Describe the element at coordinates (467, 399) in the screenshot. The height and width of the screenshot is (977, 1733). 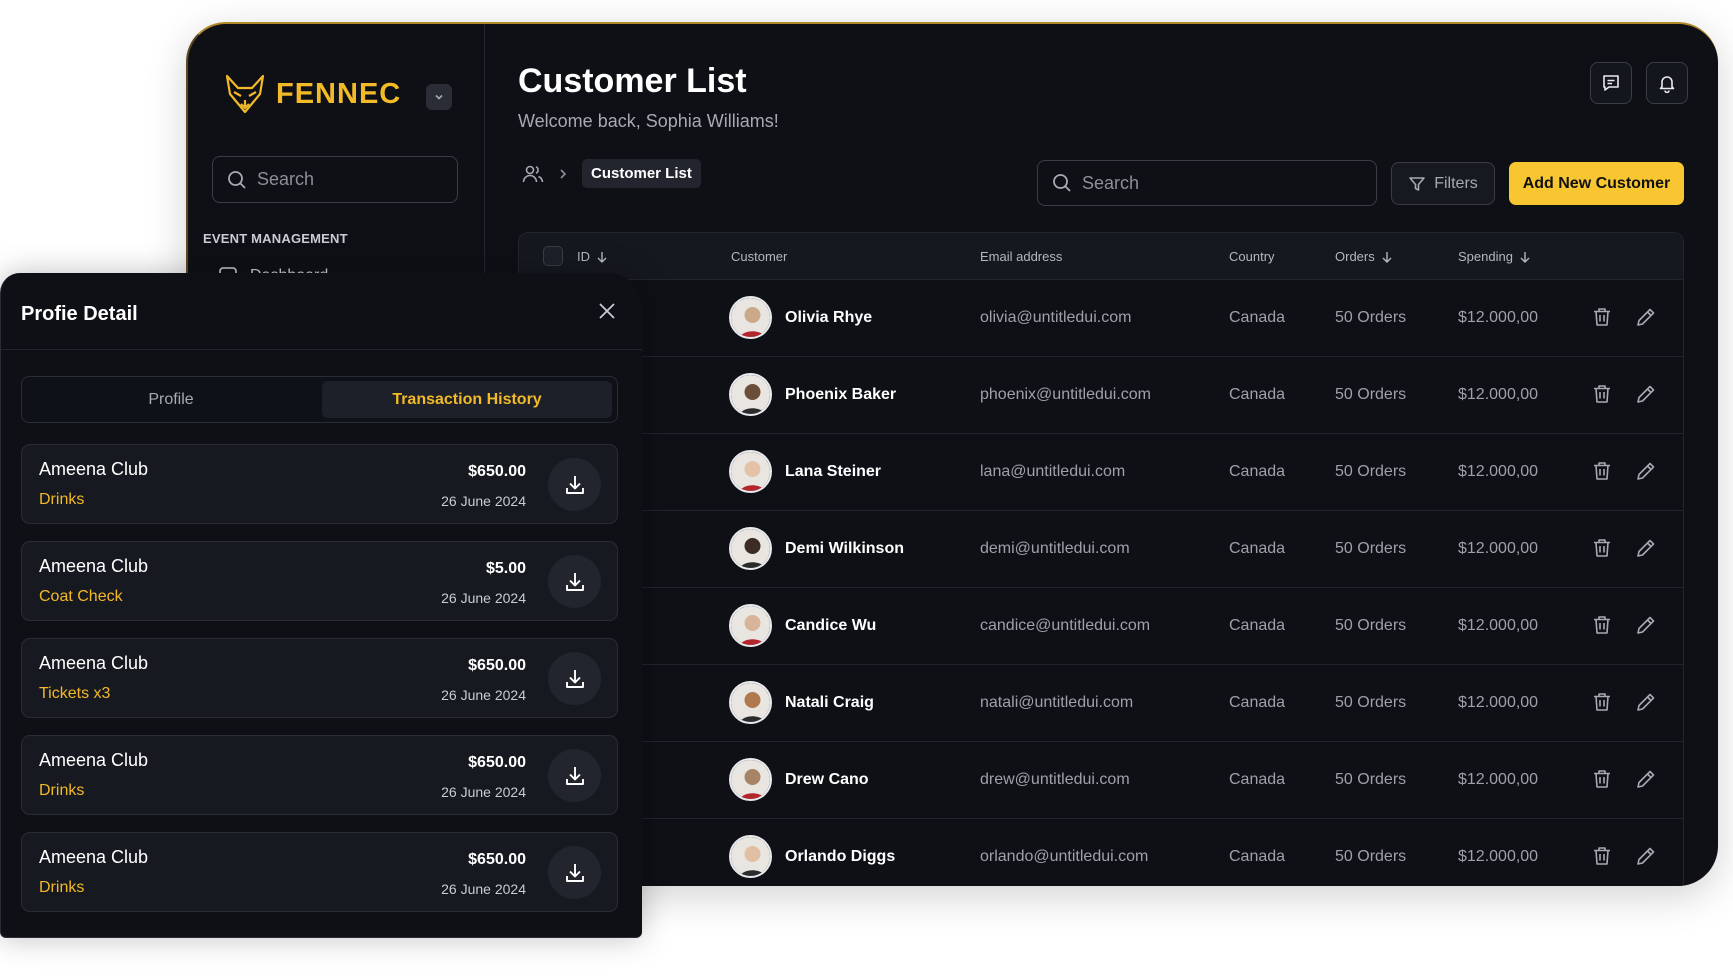
I see `tab-transaction-history: Transaction History` at that location.